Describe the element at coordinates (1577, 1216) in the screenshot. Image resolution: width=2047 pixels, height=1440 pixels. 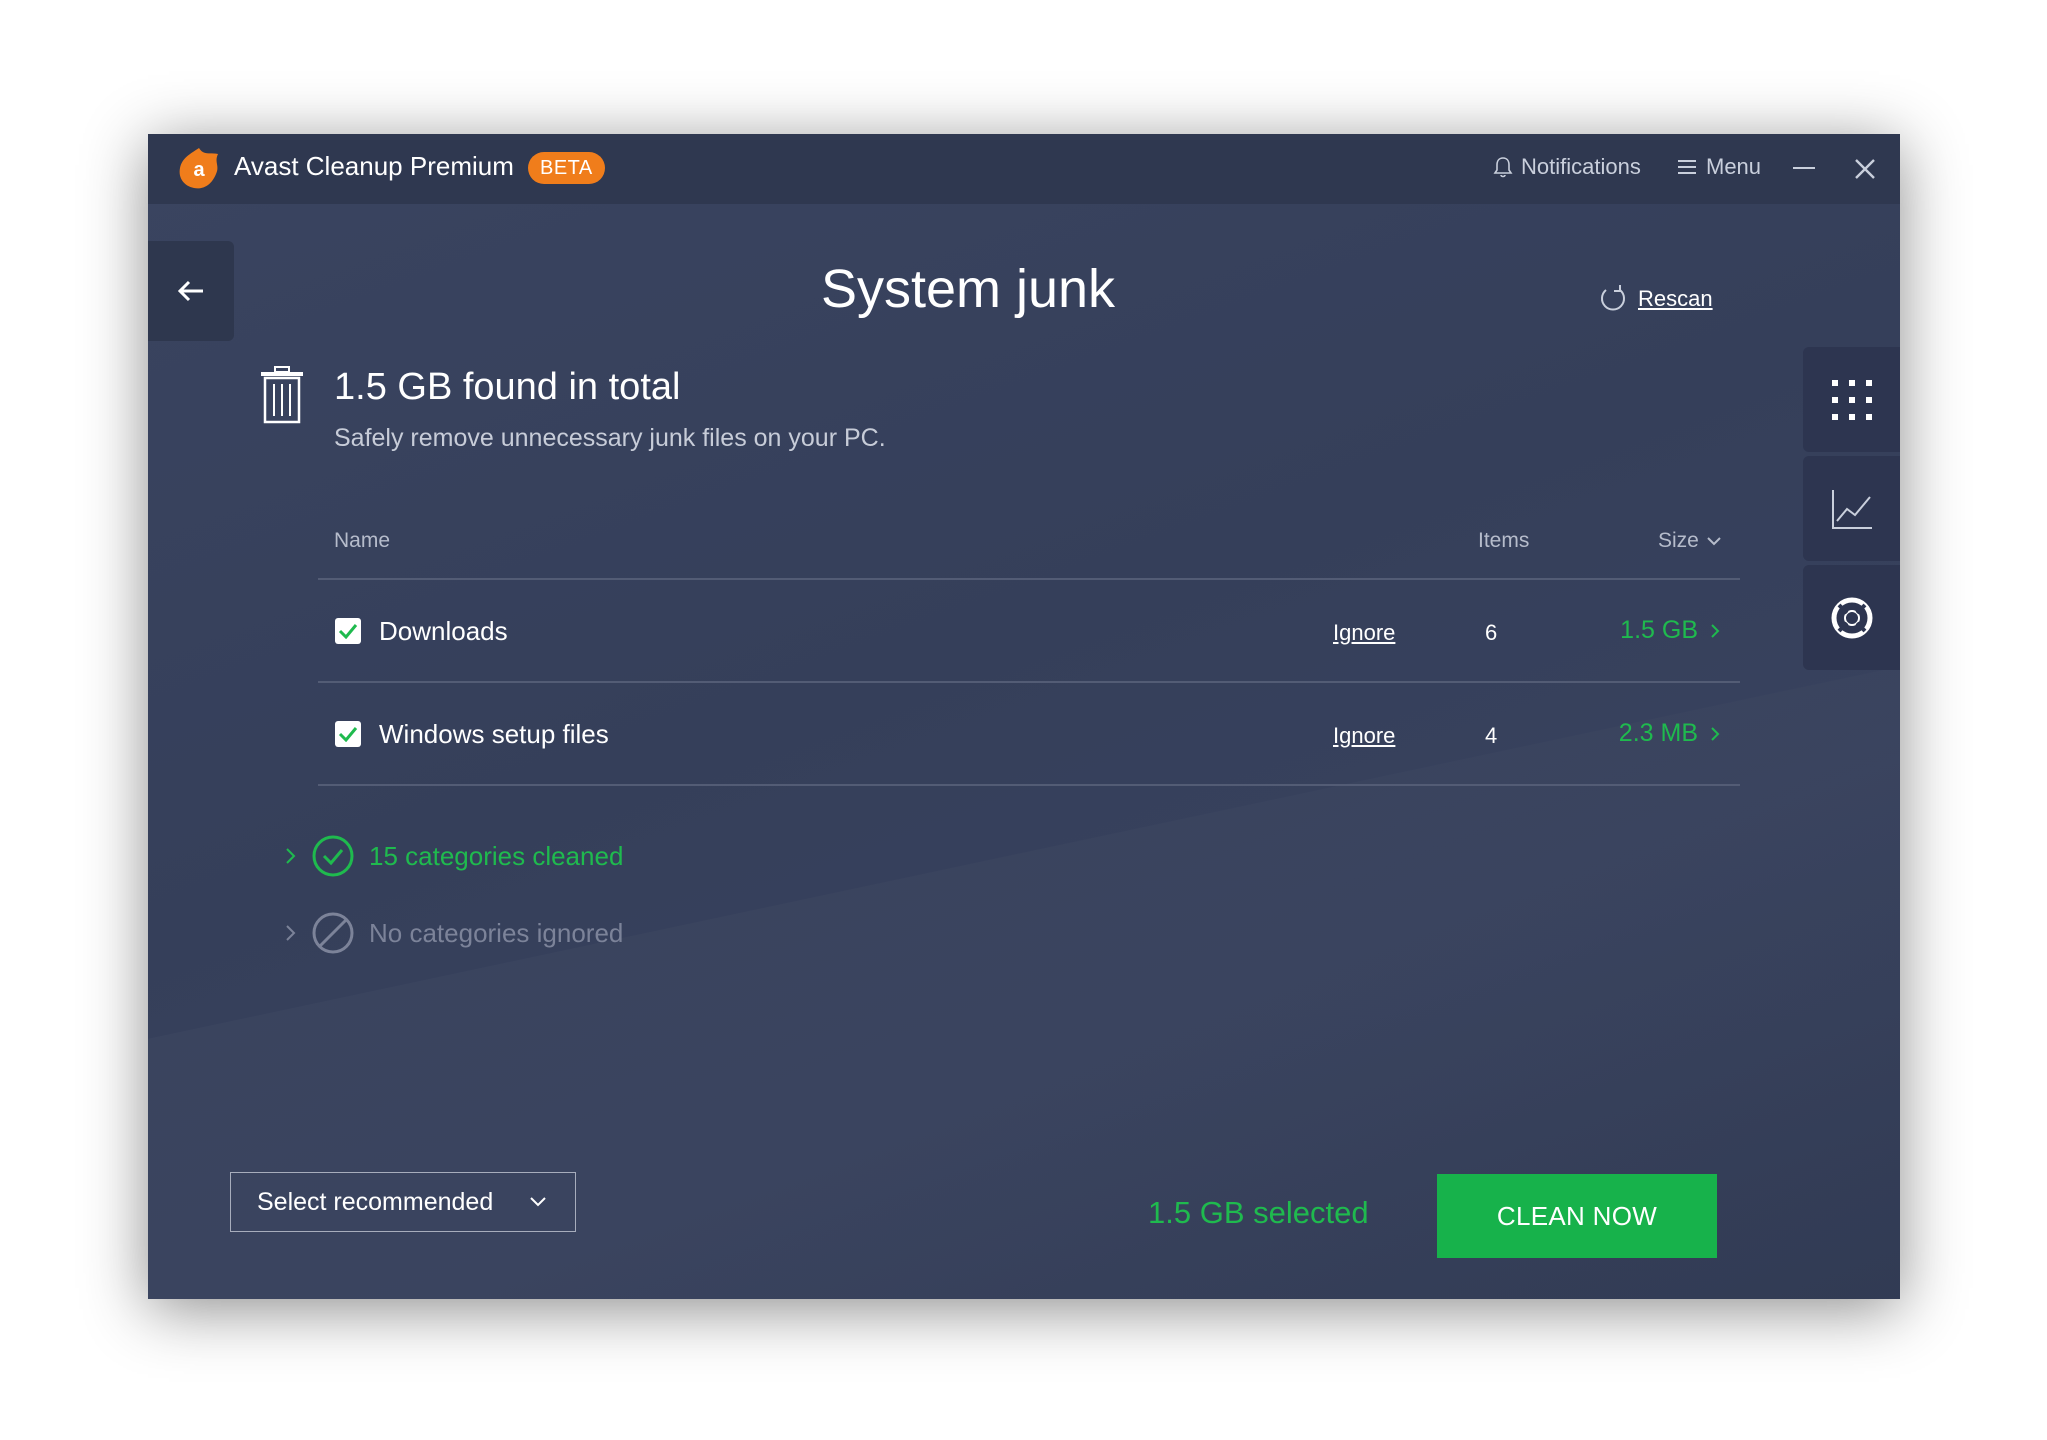
I see `clean-now-button: CLEAN NOW` at that location.